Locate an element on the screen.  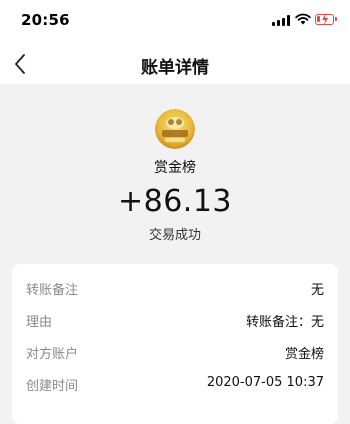
detail-label: 理由 is located at coordinates (39, 322).